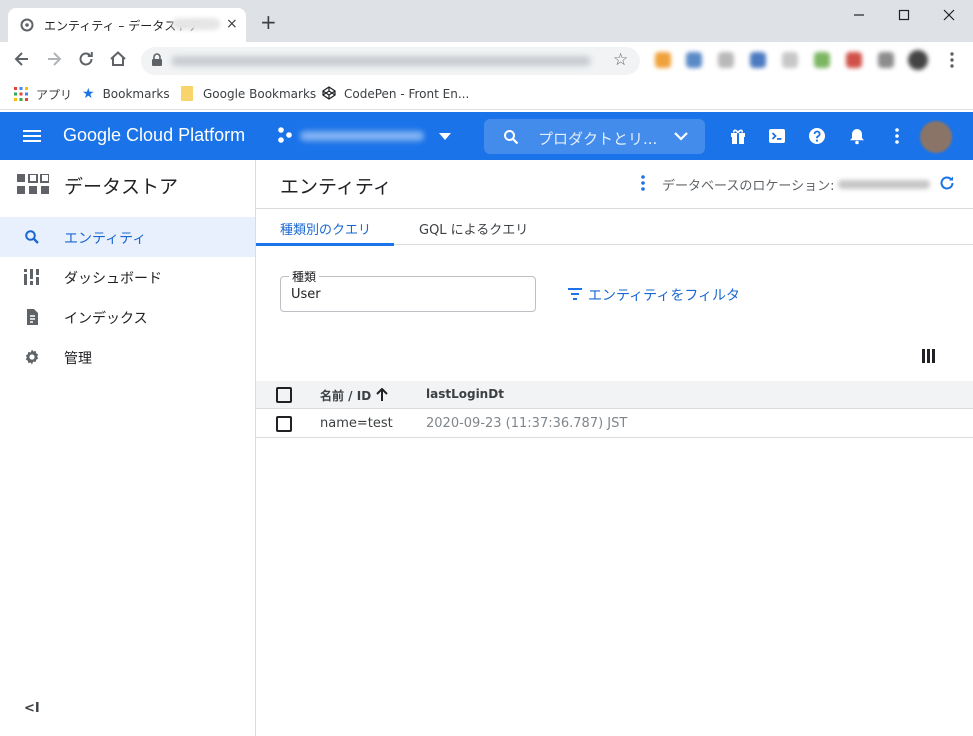  What do you see at coordinates (54, 59) in the screenshot?
I see `forward-icon` at bounding box center [54, 59].